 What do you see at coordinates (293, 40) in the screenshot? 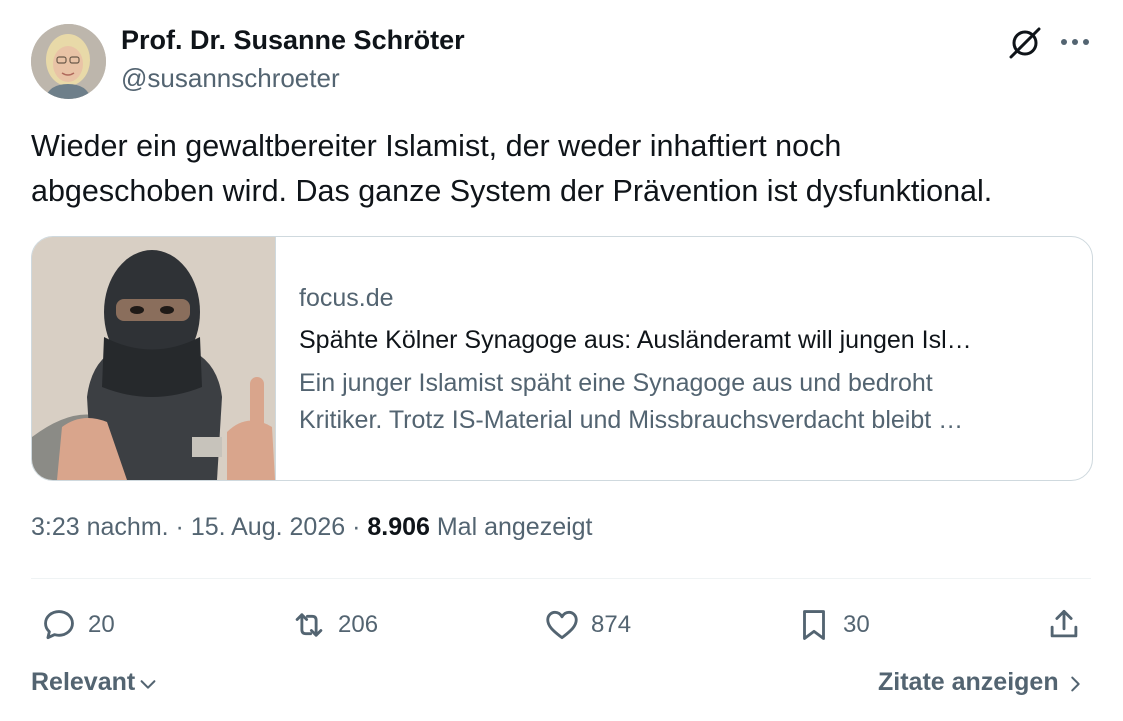
I see `author-name: Prof. Dr. Susanne Schröter` at bounding box center [293, 40].